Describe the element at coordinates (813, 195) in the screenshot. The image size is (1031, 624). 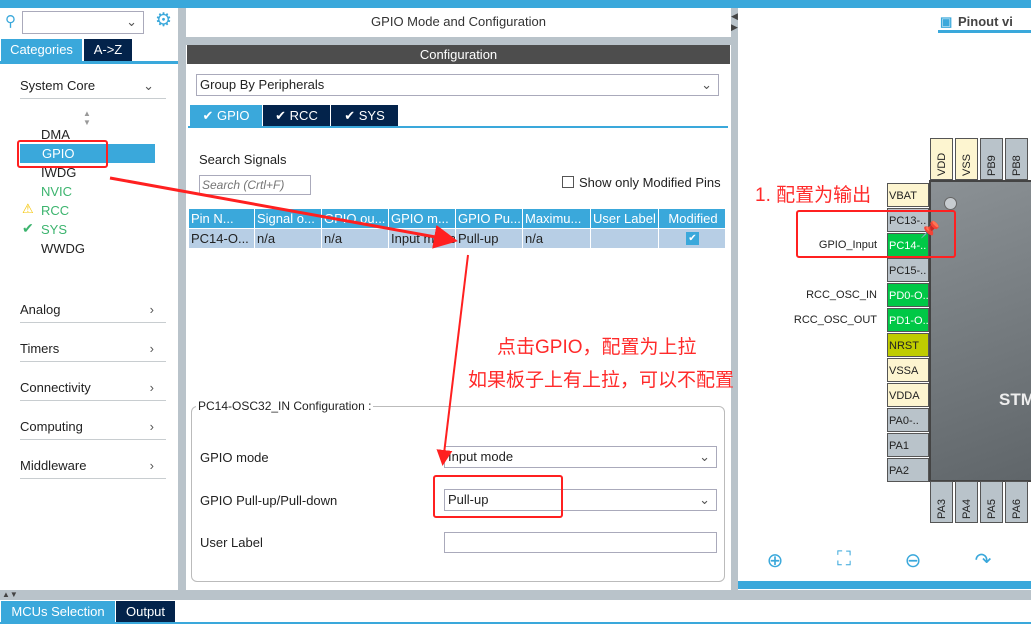
I see `annotation-step1: 1. 配置为输出` at that location.